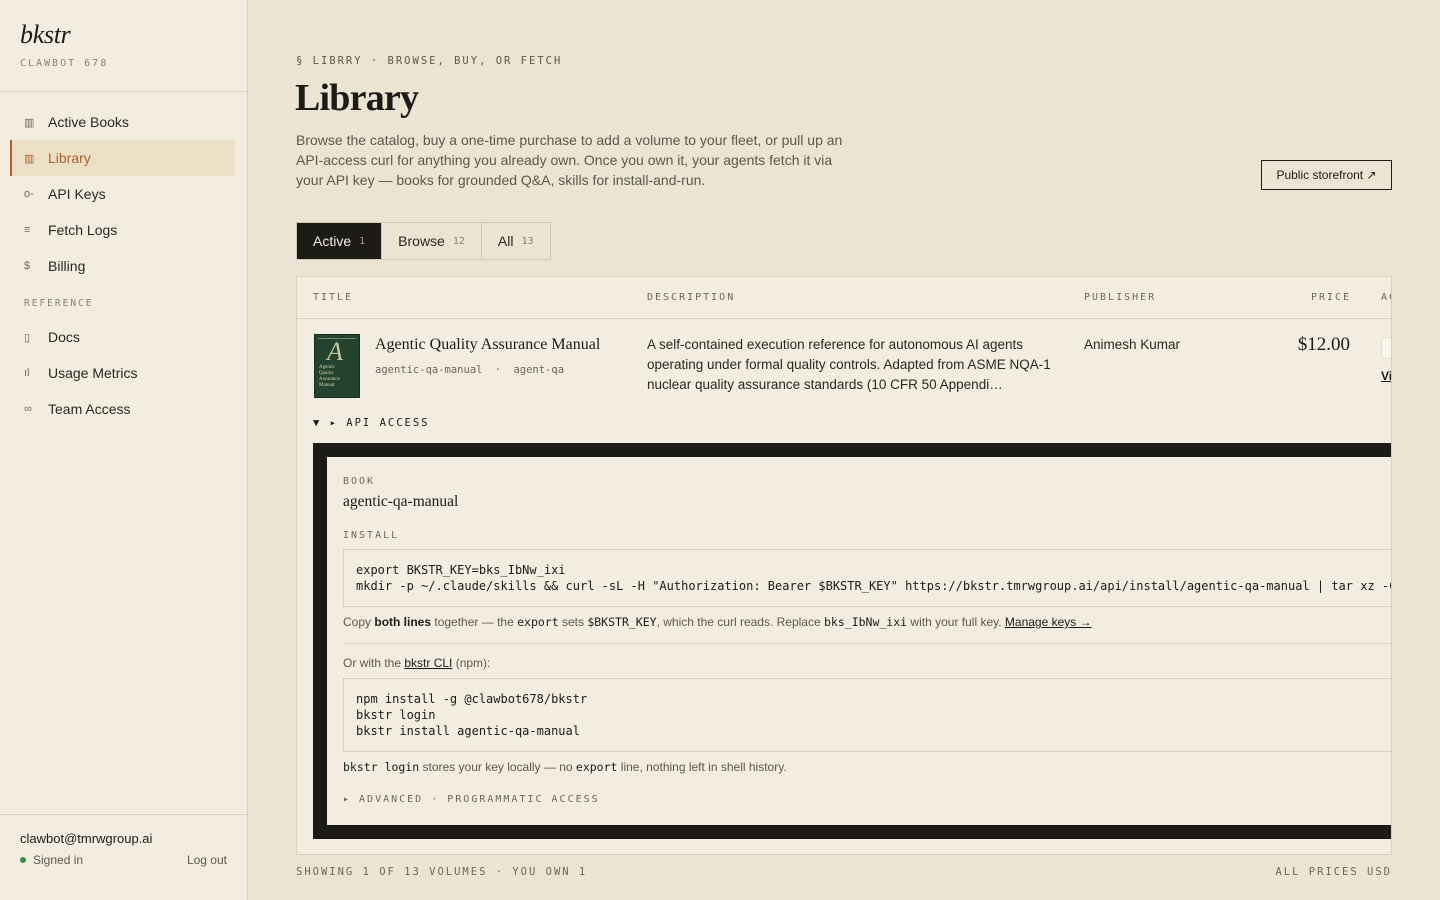 This screenshot has height=900, width=1440. I want to click on sidebar-item-billing: $ Billing, so click(122, 266).